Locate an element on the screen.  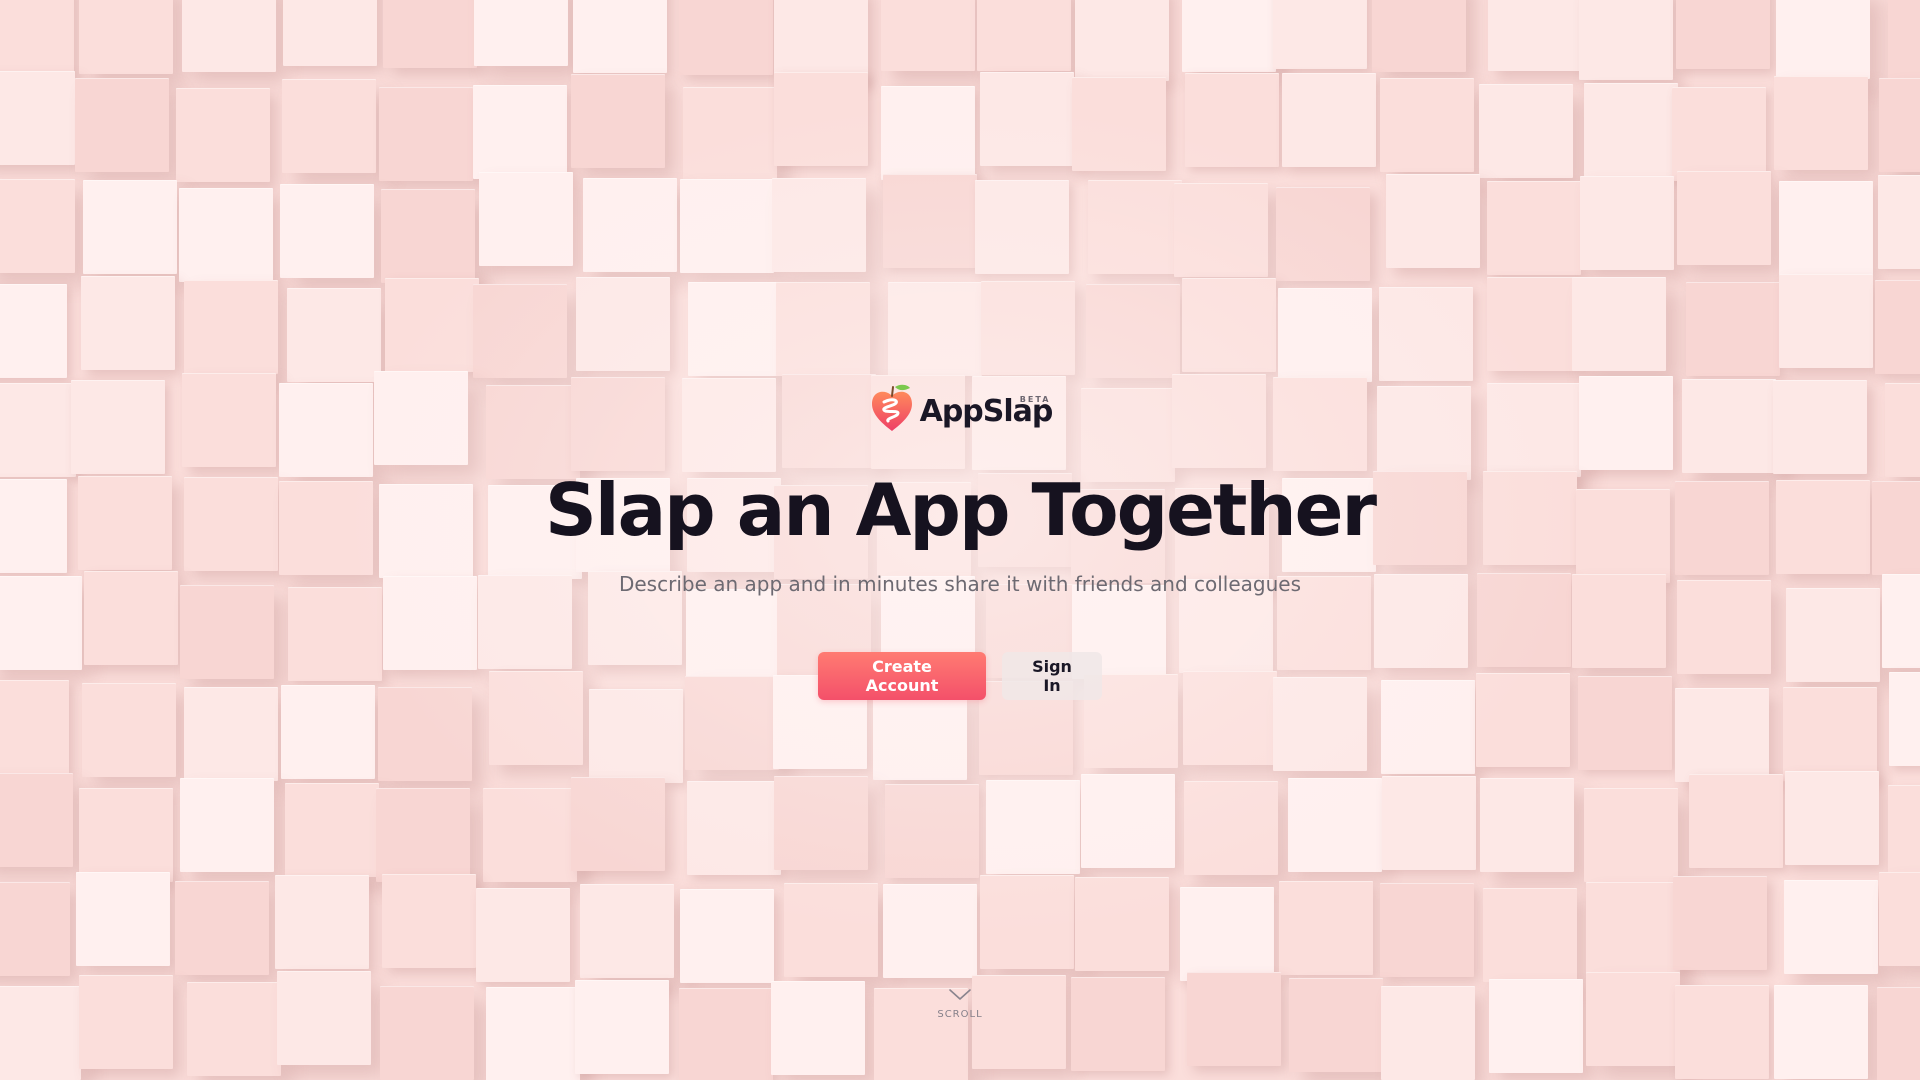
scroll-indicator: SCROLL is located at coordinates (960, 1004).